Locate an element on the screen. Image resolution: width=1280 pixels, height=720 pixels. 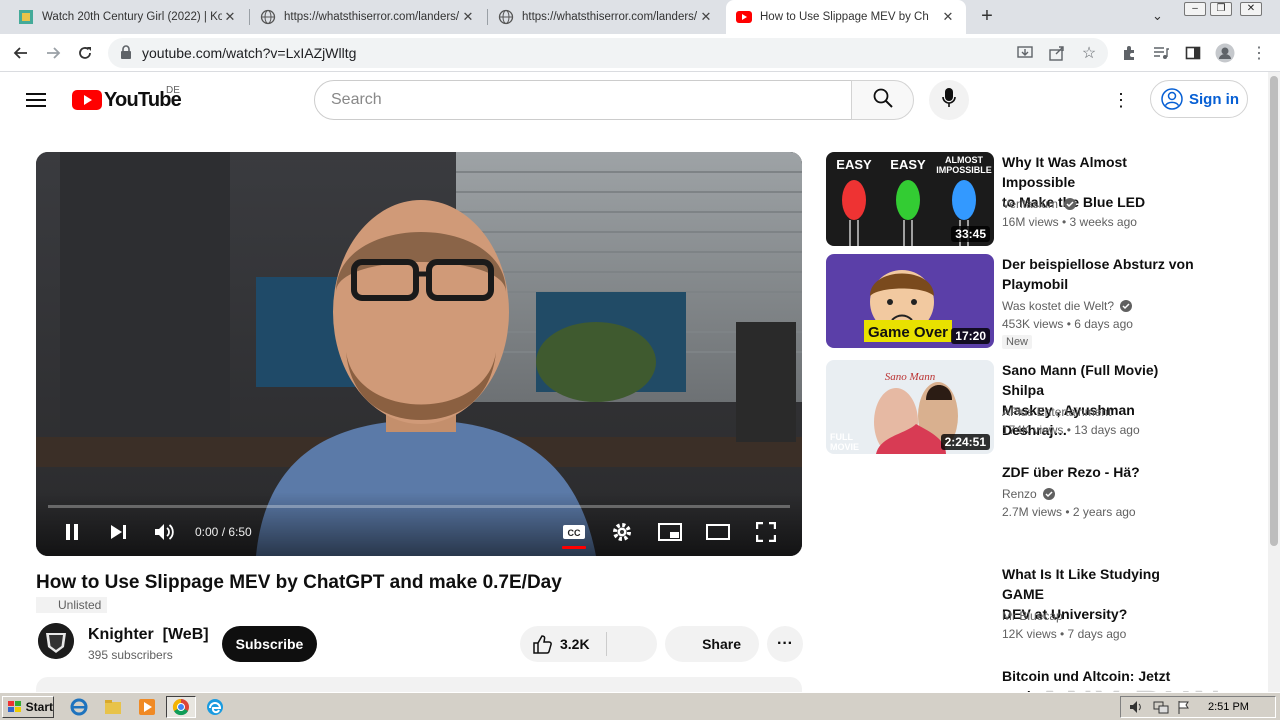
channel-label: APlus Entertainment is located at coordinates (1057, 412).